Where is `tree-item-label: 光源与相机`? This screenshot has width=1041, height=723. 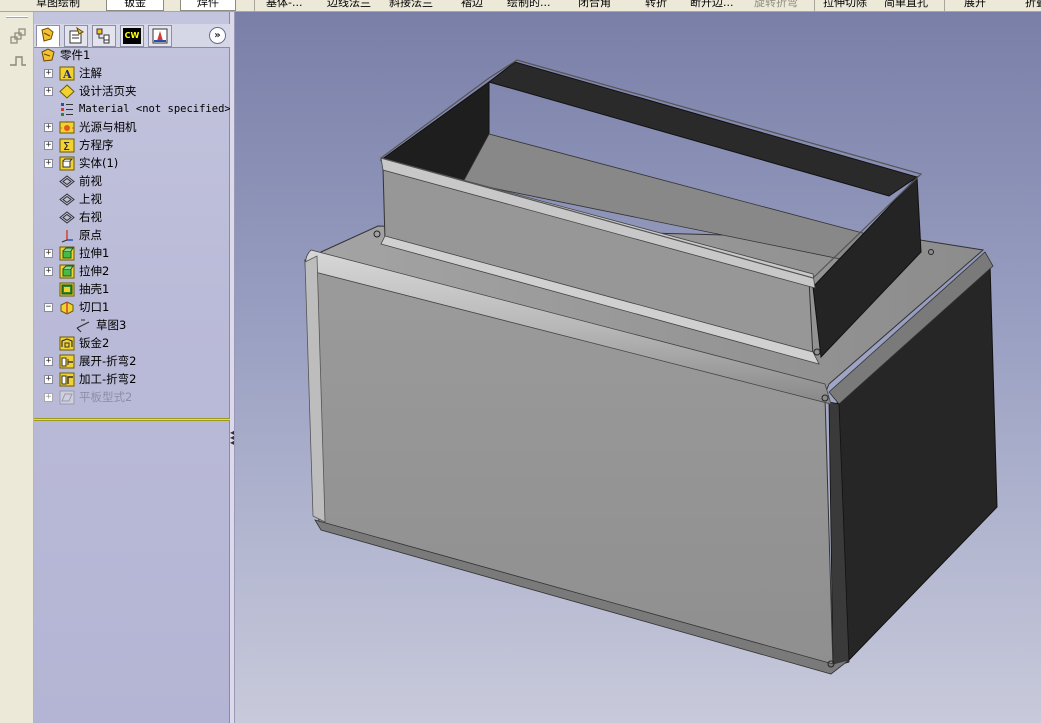 tree-item-label: 光源与相机 is located at coordinates (108, 127).